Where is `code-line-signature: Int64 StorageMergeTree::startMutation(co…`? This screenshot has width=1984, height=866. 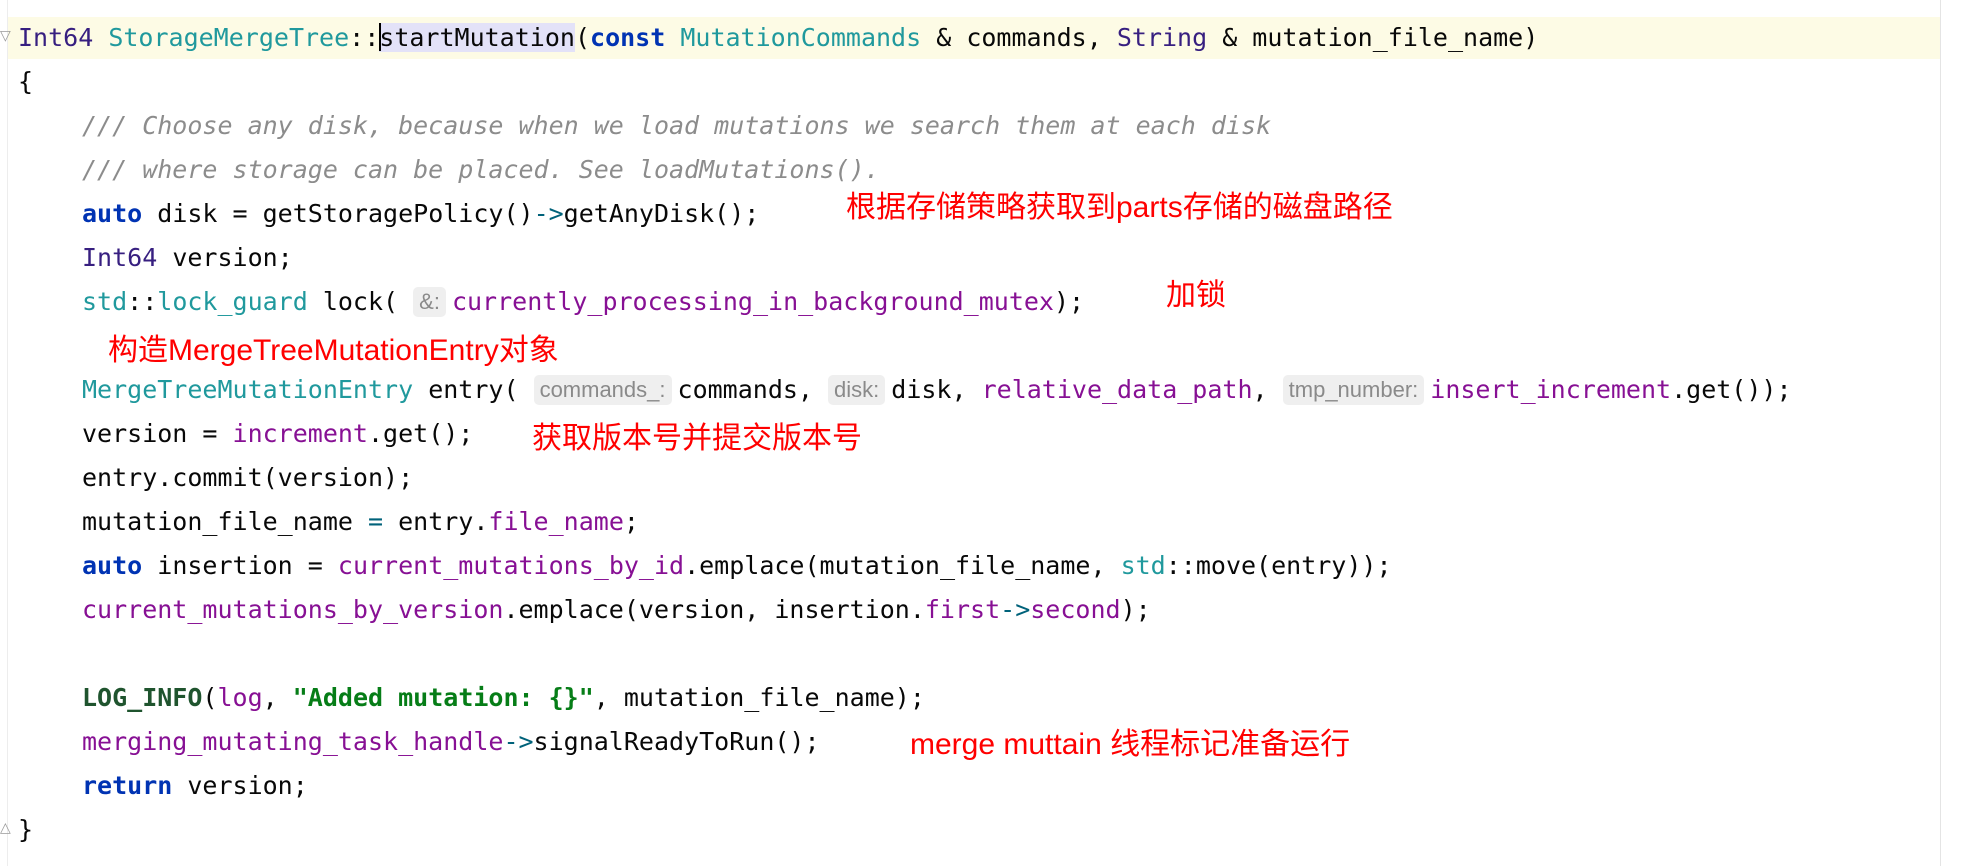 code-line-signature: Int64 StorageMergeTree::startMutation(co… is located at coordinates (778, 38).